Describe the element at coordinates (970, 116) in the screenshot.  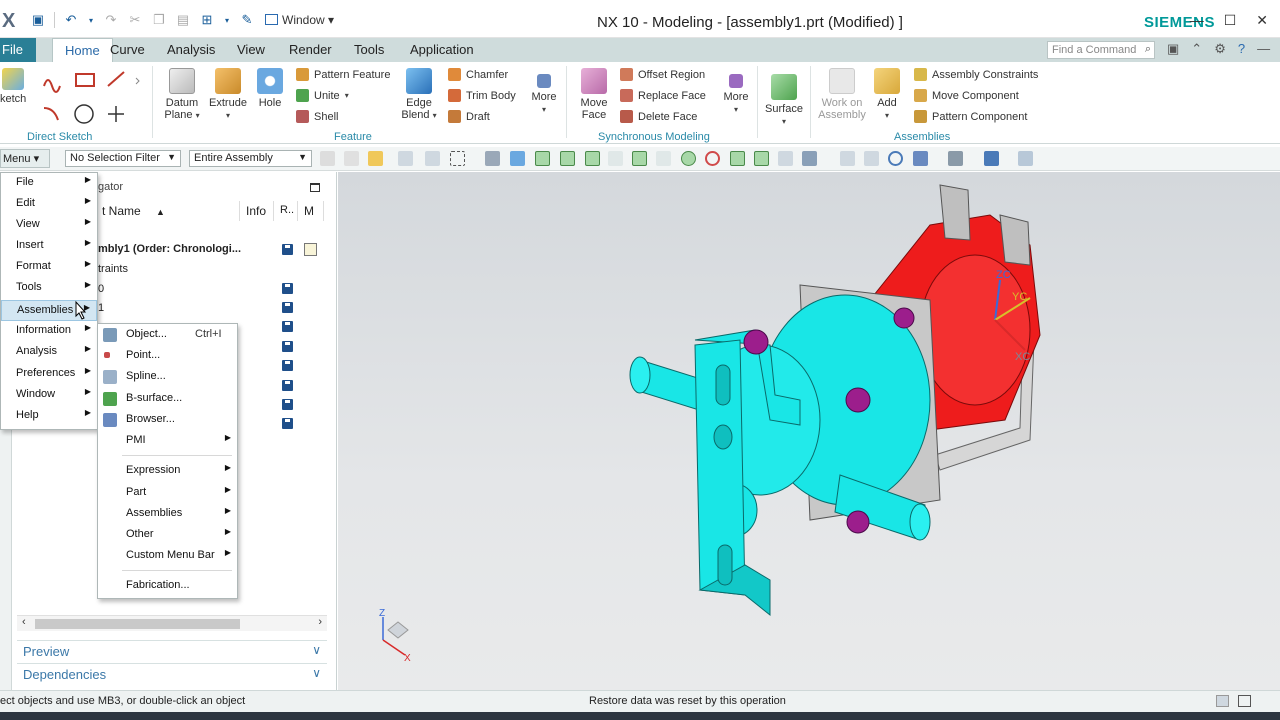
I see `pattern-component-button: Pattern Component` at that location.